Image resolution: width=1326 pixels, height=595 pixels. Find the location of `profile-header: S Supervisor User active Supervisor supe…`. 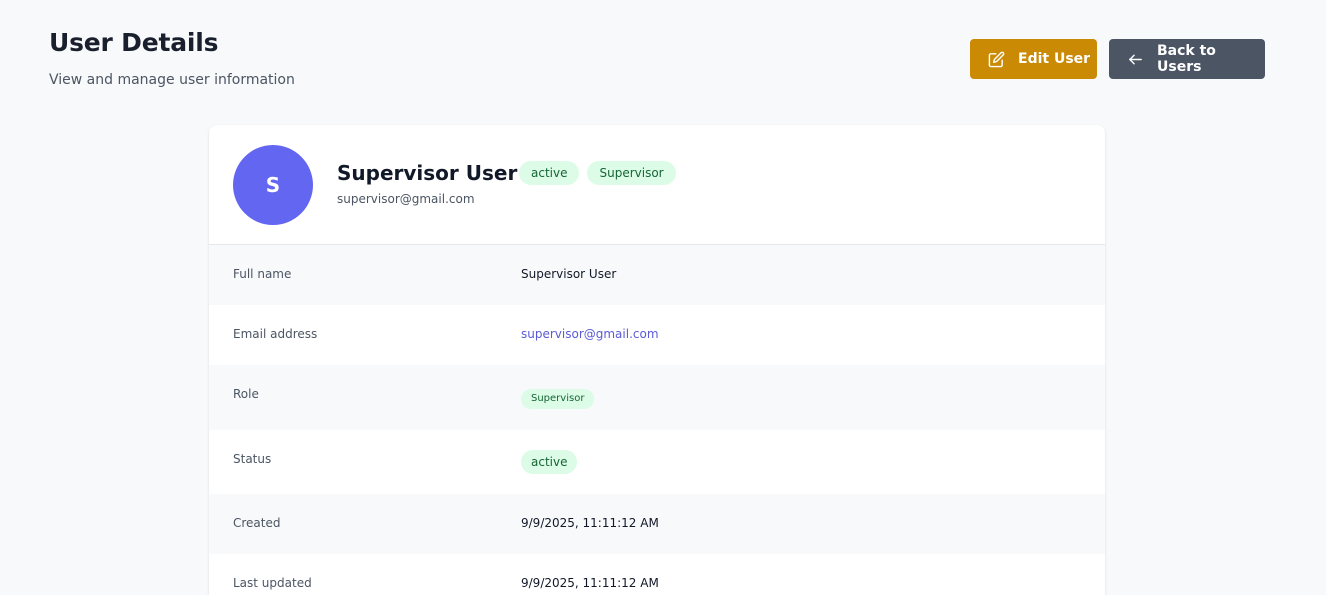

profile-header: S Supervisor User active Supervisor supe… is located at coordinates (657, 185).